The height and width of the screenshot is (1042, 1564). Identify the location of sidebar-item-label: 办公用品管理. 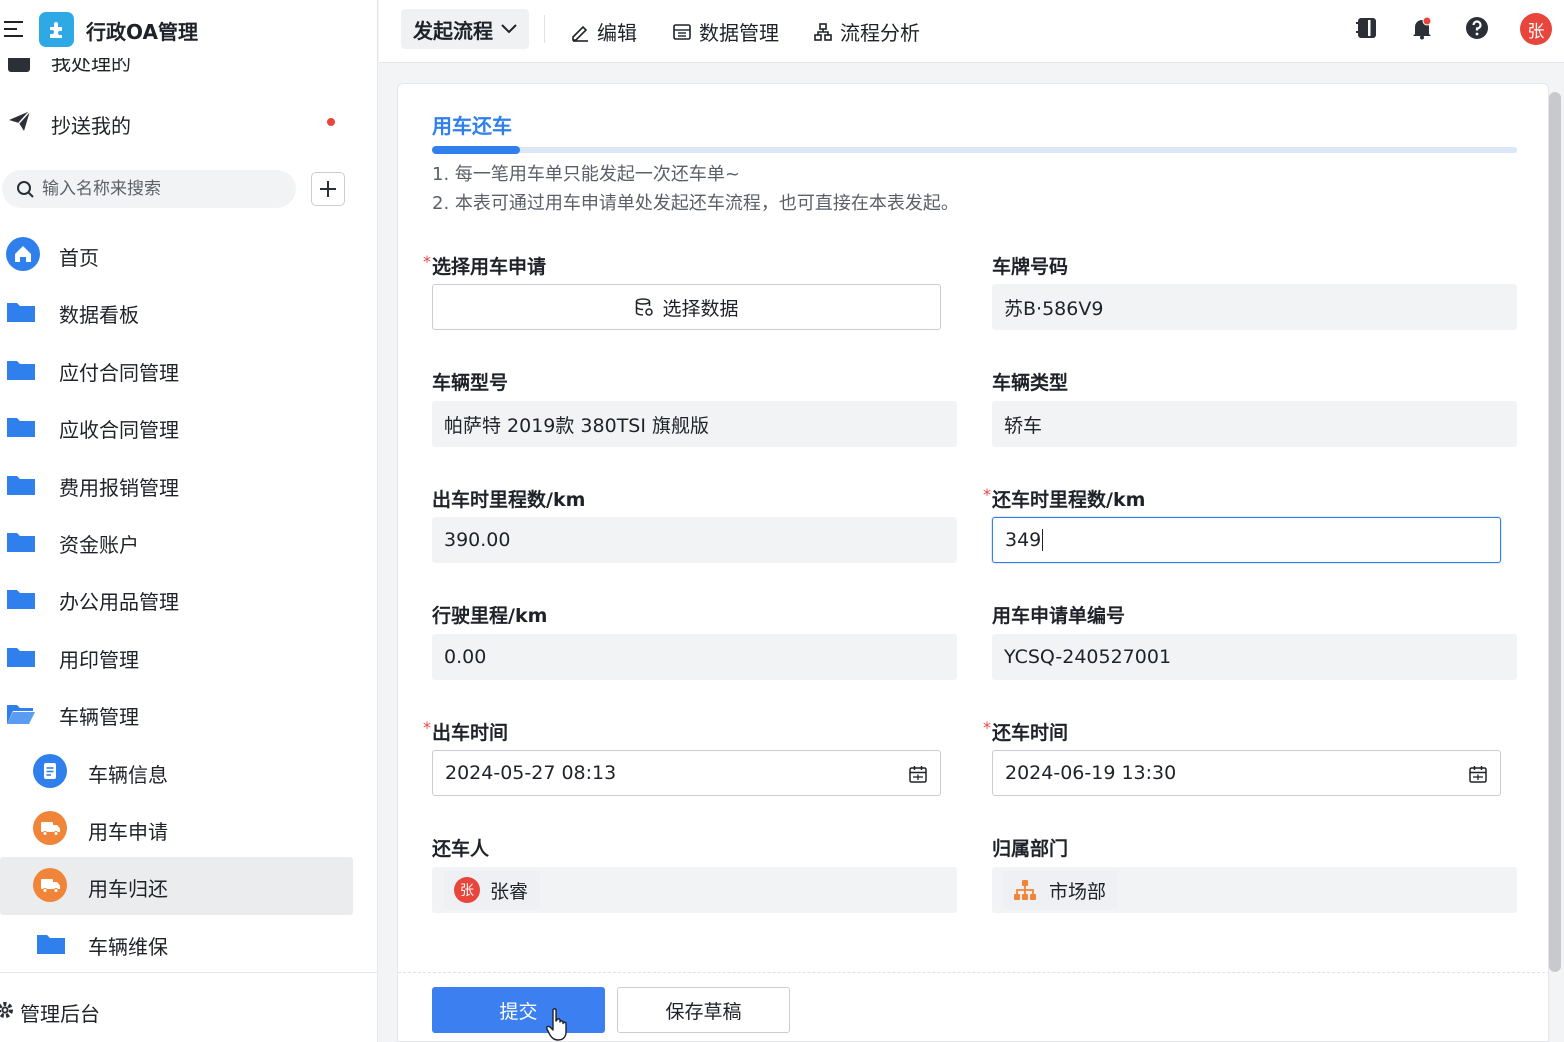
(119, 602).